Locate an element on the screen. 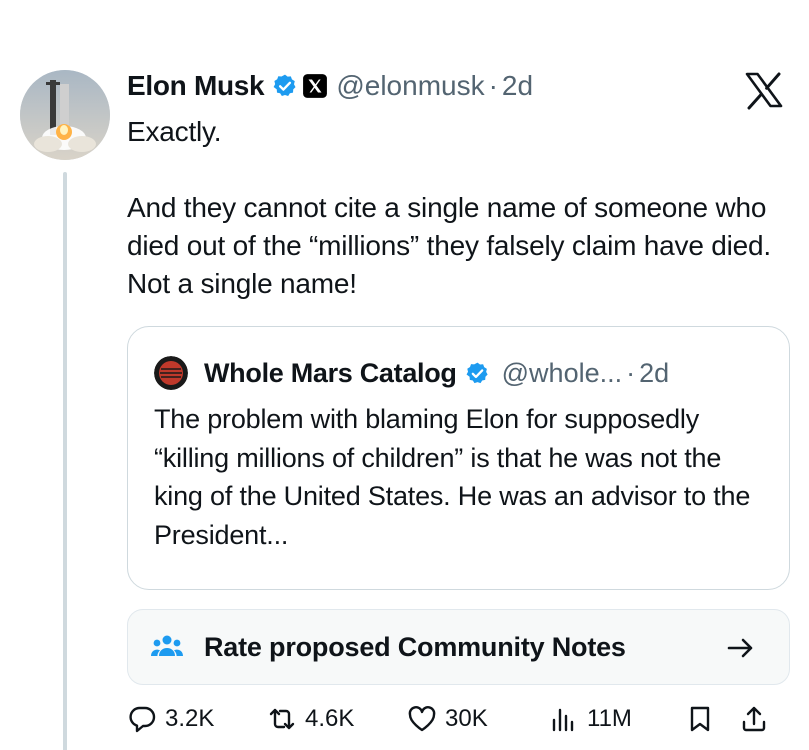 Image resolution: width=809 pixels, height=750 pixels. arrow-right-icon is located at coordinates (740, 648).